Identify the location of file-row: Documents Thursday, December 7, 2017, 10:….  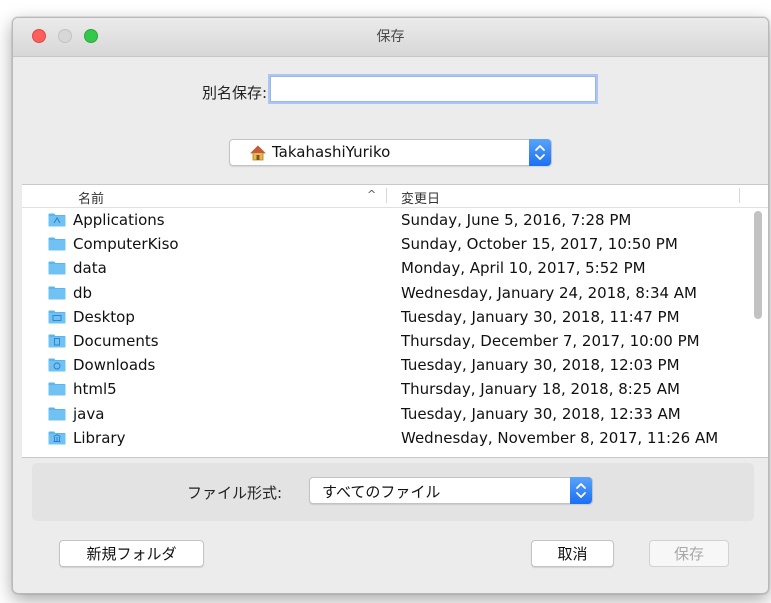
(395, 341).